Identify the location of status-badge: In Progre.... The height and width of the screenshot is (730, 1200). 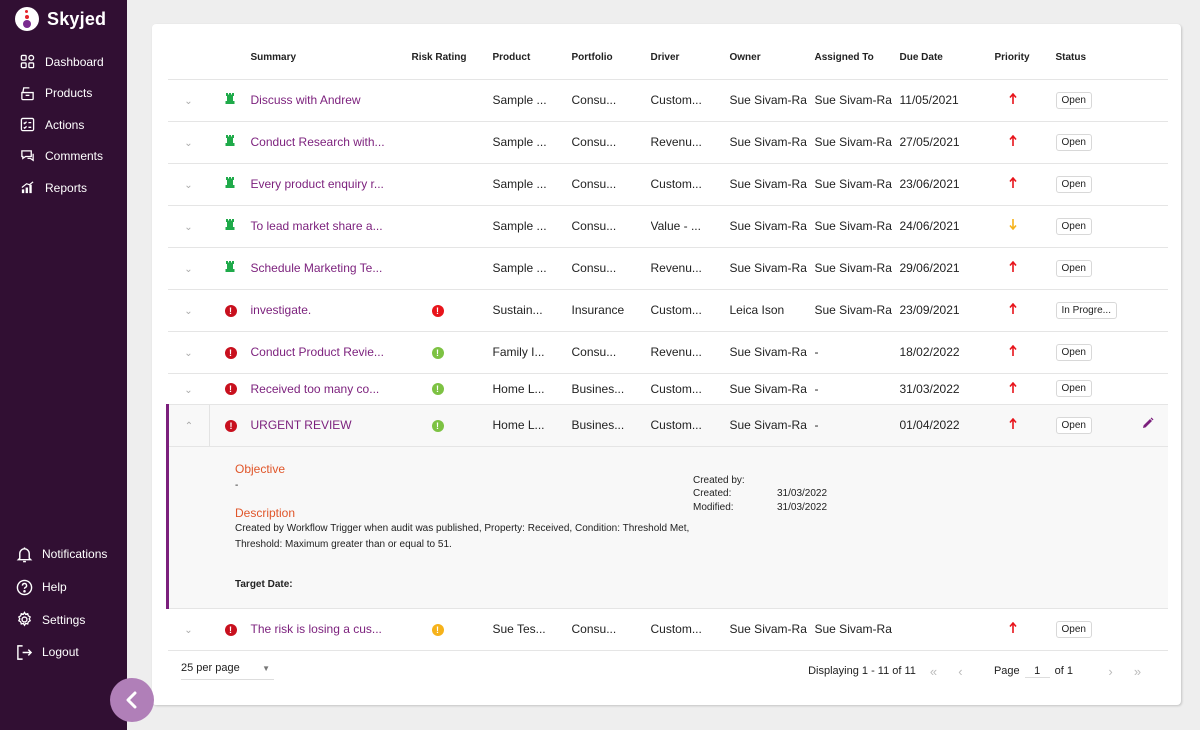
(1086, 310).